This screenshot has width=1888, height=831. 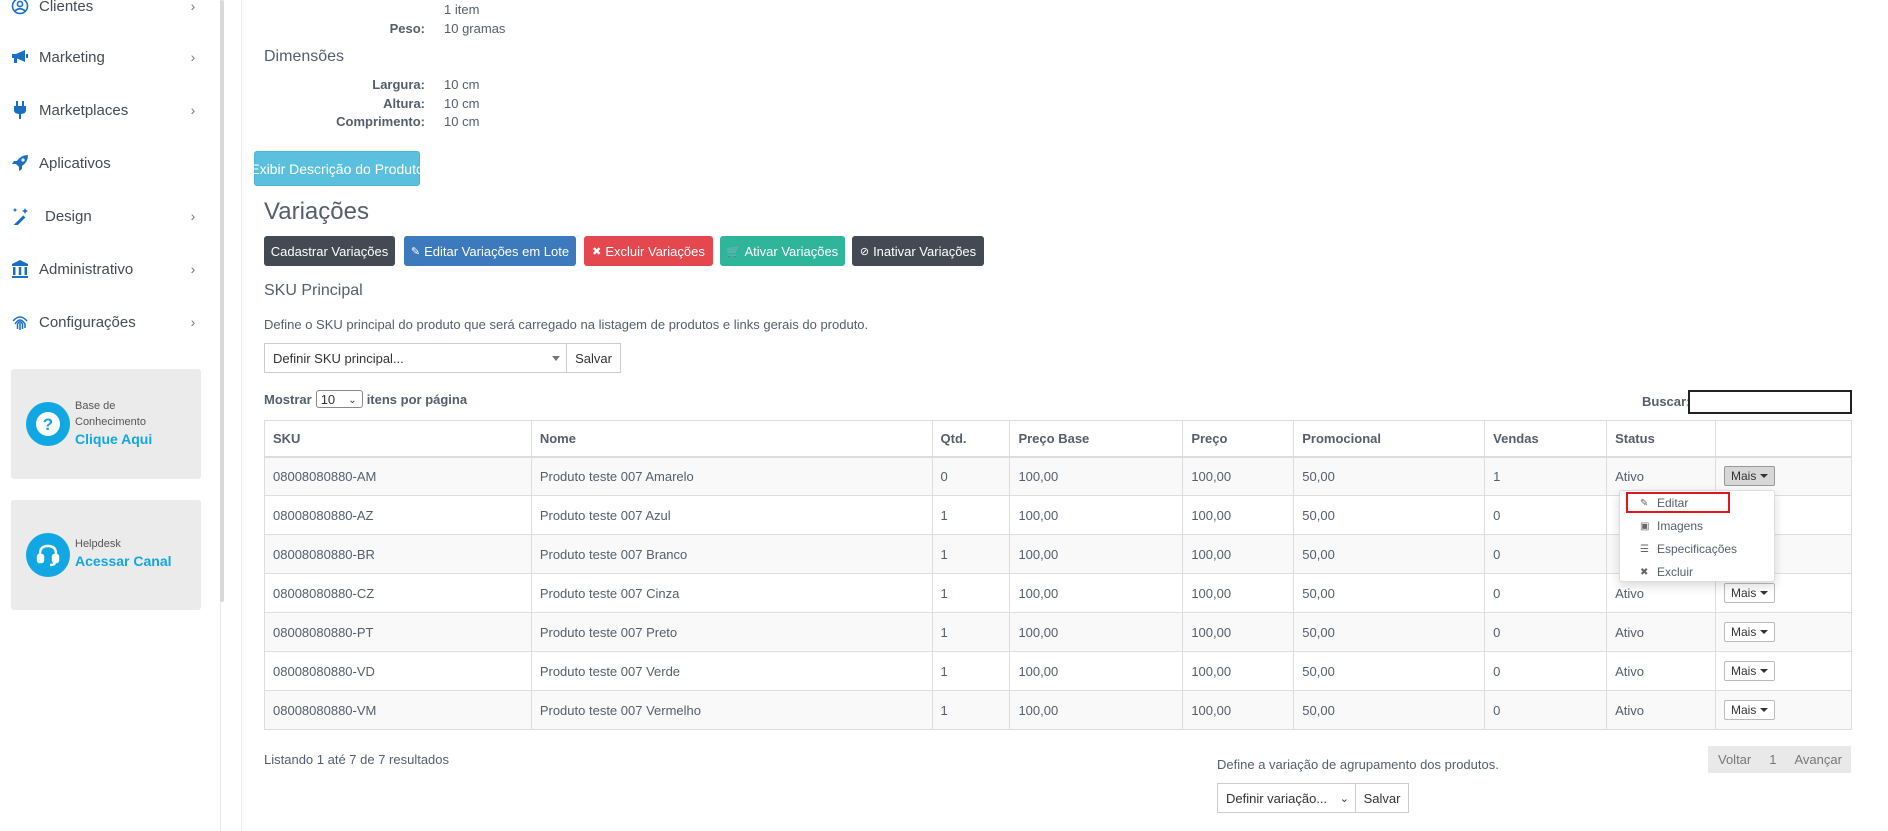 I want to click on fingerprint-icon, so click(x=20, y=322).